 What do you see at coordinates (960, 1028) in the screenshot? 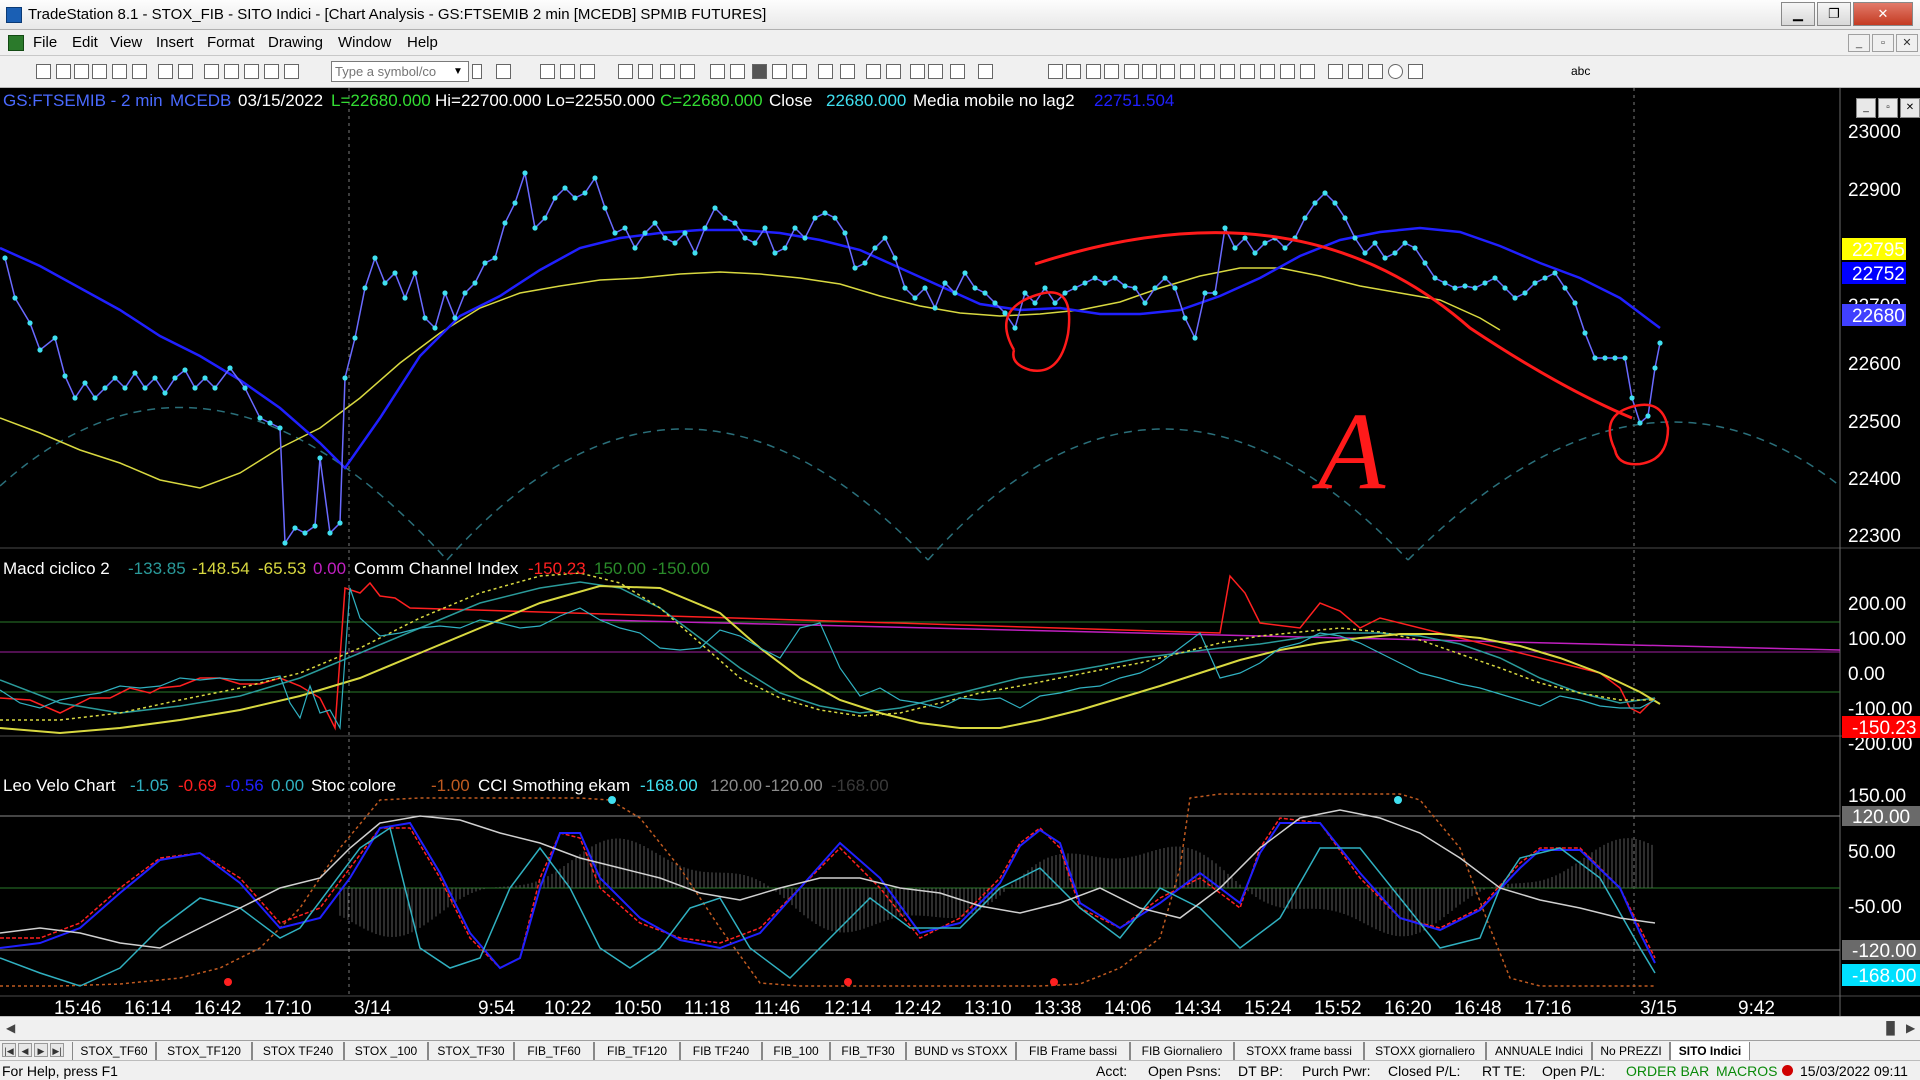
I see `horizontal-scrollbar: ◀ ▐▌ ▶` at bounding box center [960, 1028].